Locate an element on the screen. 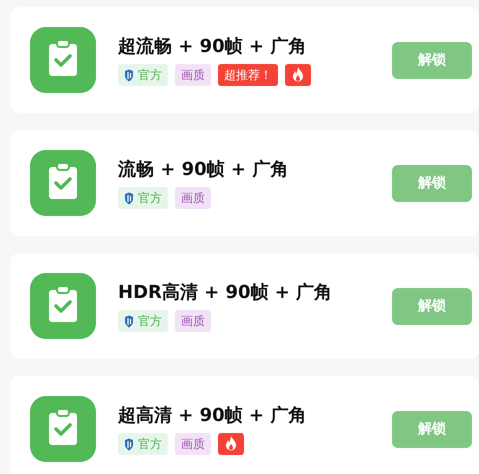 This screenshot has height=474, width=479. preset-title: 超流畅 + 90帧 + 广角 is located at coordinates (213, 46).